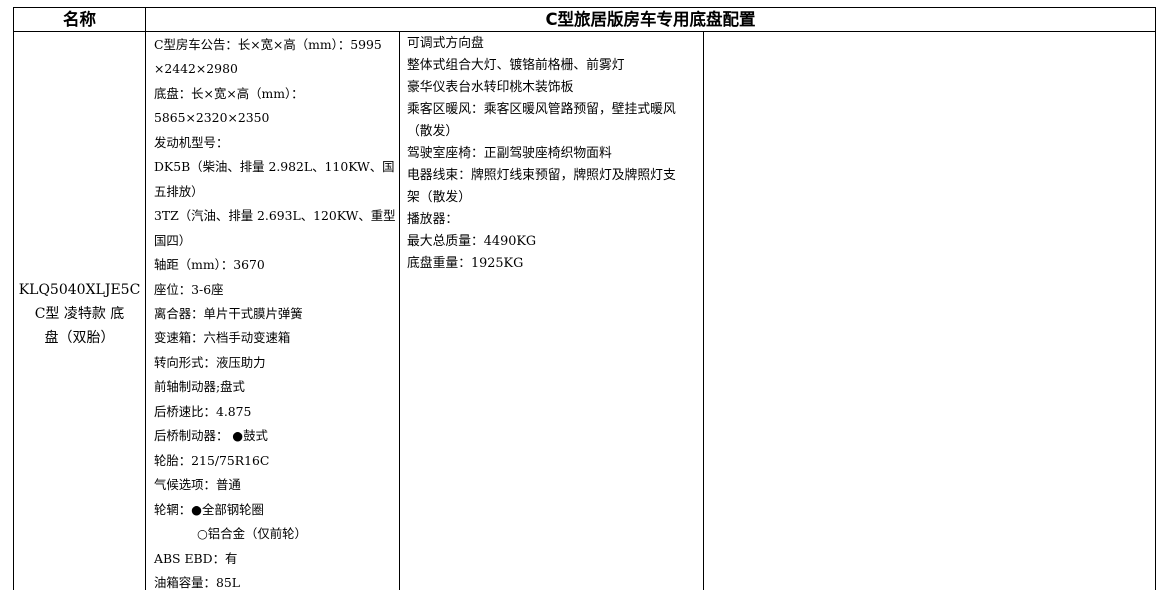  What do you see at coordinates (203, 411) in the screenshot?
I see `spec-line: 后桥速比：4.875` at bounding box center [203, 411].